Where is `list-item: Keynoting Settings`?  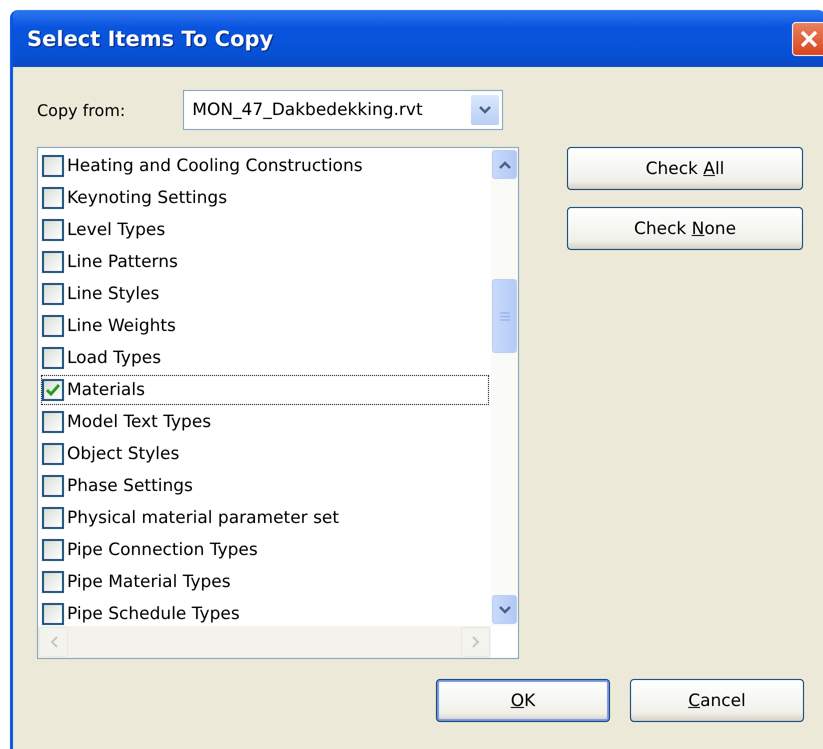
list-item: Keynoting Settings is located at coordinates (147, 198).